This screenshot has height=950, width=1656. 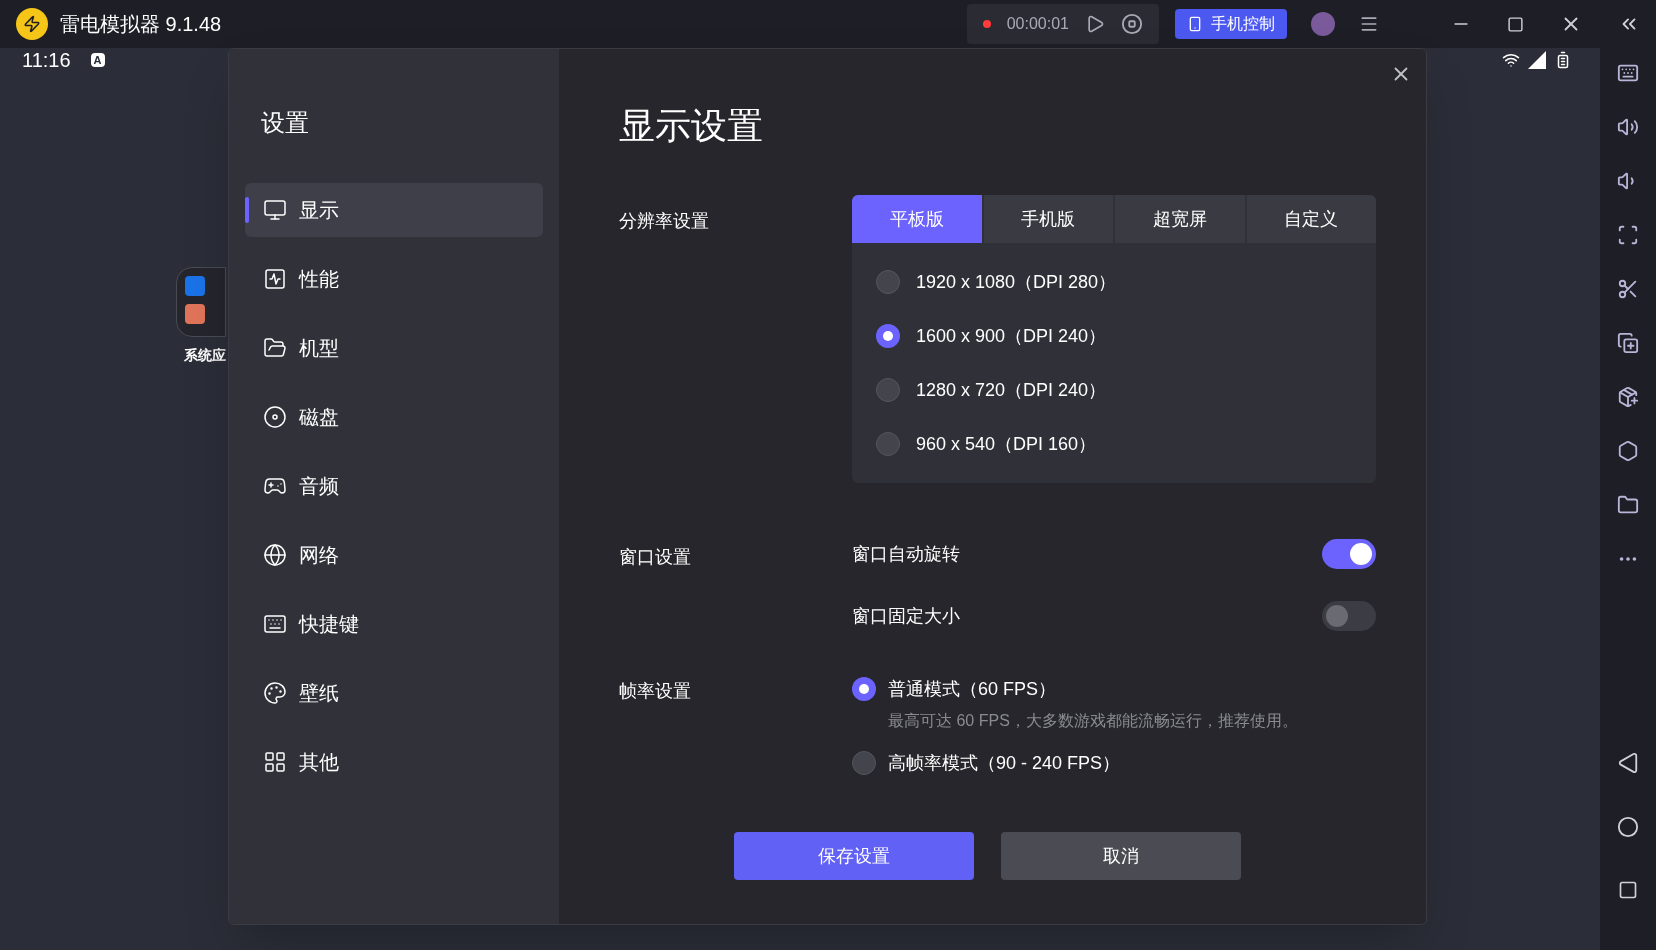 What do you see at coordinates (1180, 219) in the screenshot?
I see `resolution-tab: 超宽屏` at bounding box center [1180, 219].